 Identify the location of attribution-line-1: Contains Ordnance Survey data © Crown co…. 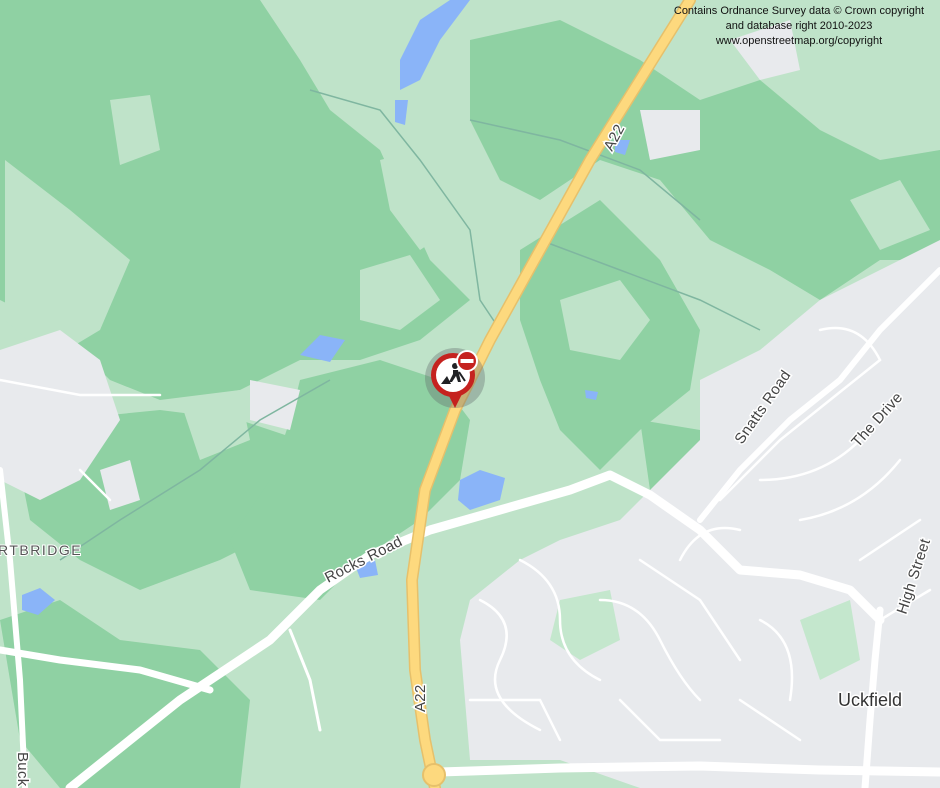
(799, 11).